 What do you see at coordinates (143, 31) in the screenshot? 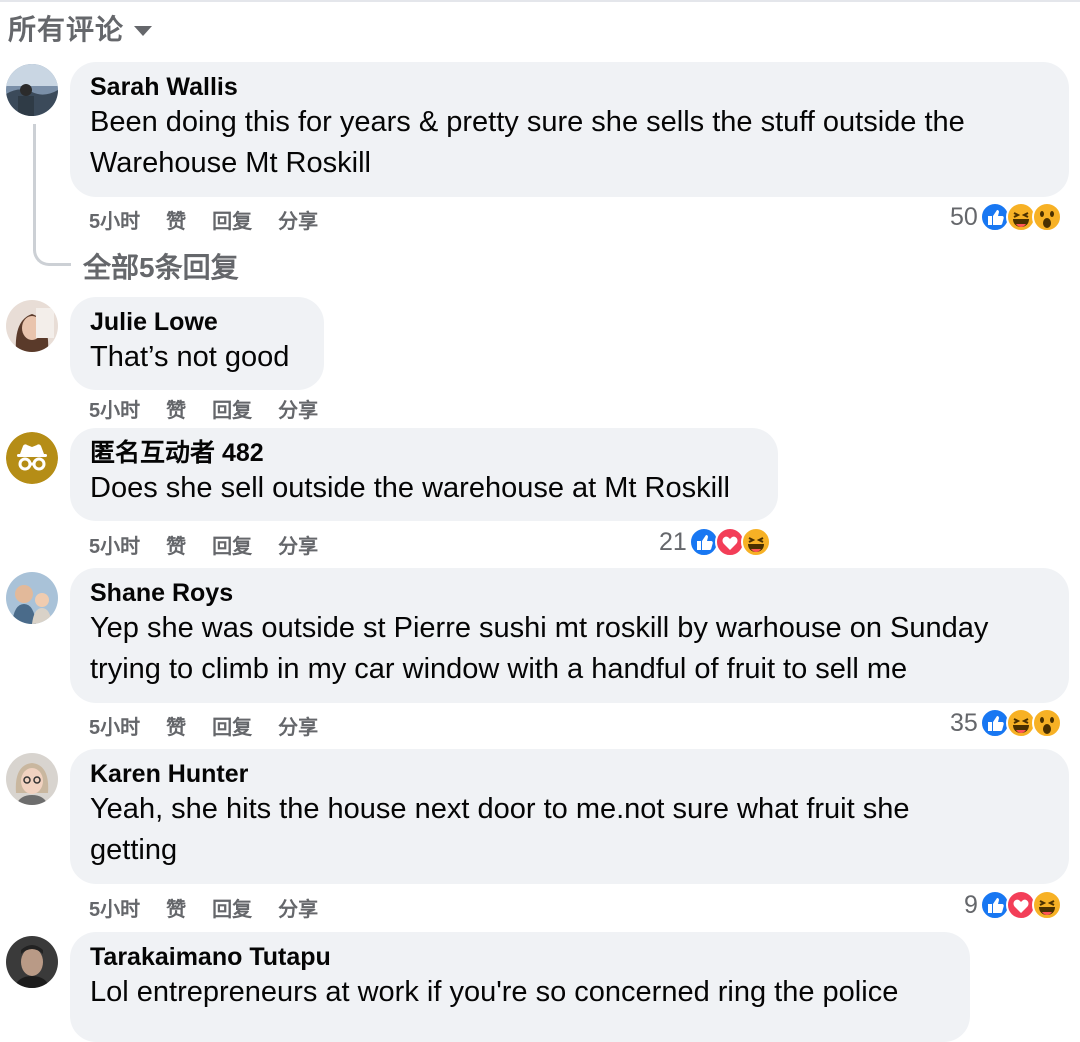
I see `caret-down-icon` at bounding box center [143, 31].